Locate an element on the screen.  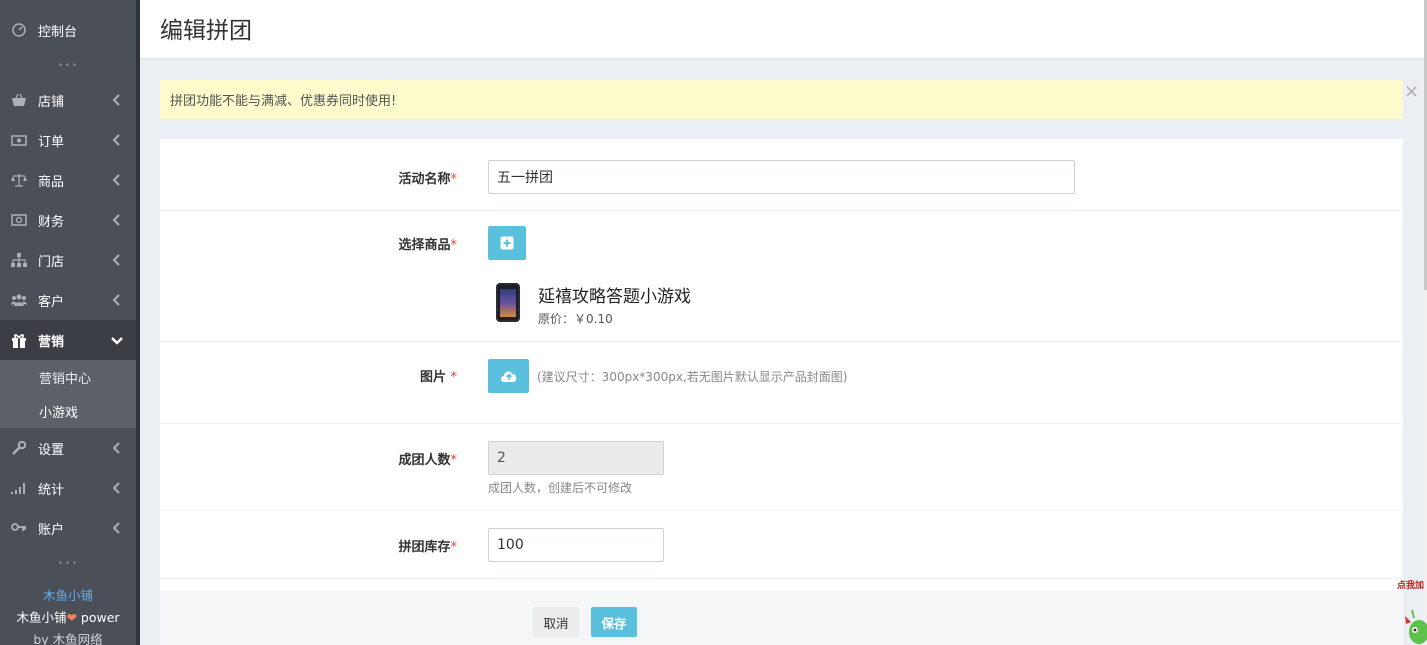
chevron-down-icon is located at coordinates (117, 341).